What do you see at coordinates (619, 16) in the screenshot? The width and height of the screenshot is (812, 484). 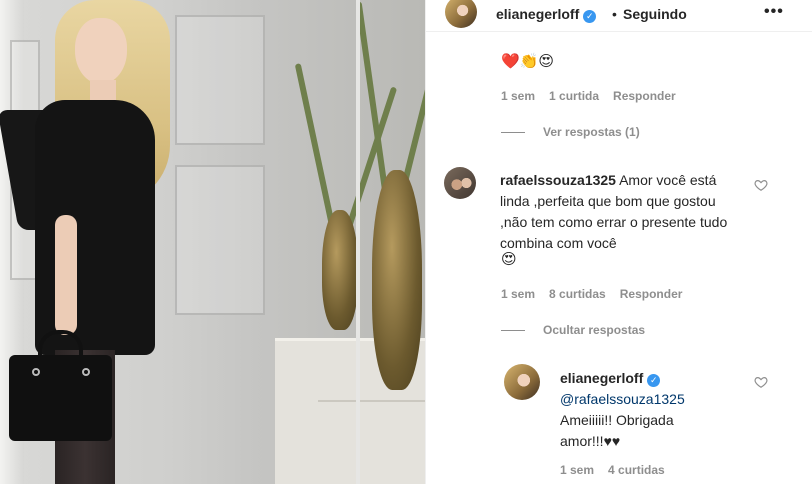 I see `post-header: elianegerloff ✓ • Seguindo •••` at bounding box center [619, 16].